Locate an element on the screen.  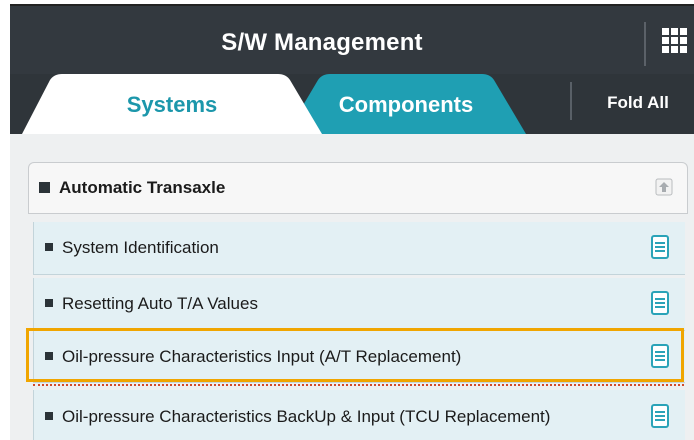
tab-bar: Components Systems Fold All is located at coordinates (352, 104).